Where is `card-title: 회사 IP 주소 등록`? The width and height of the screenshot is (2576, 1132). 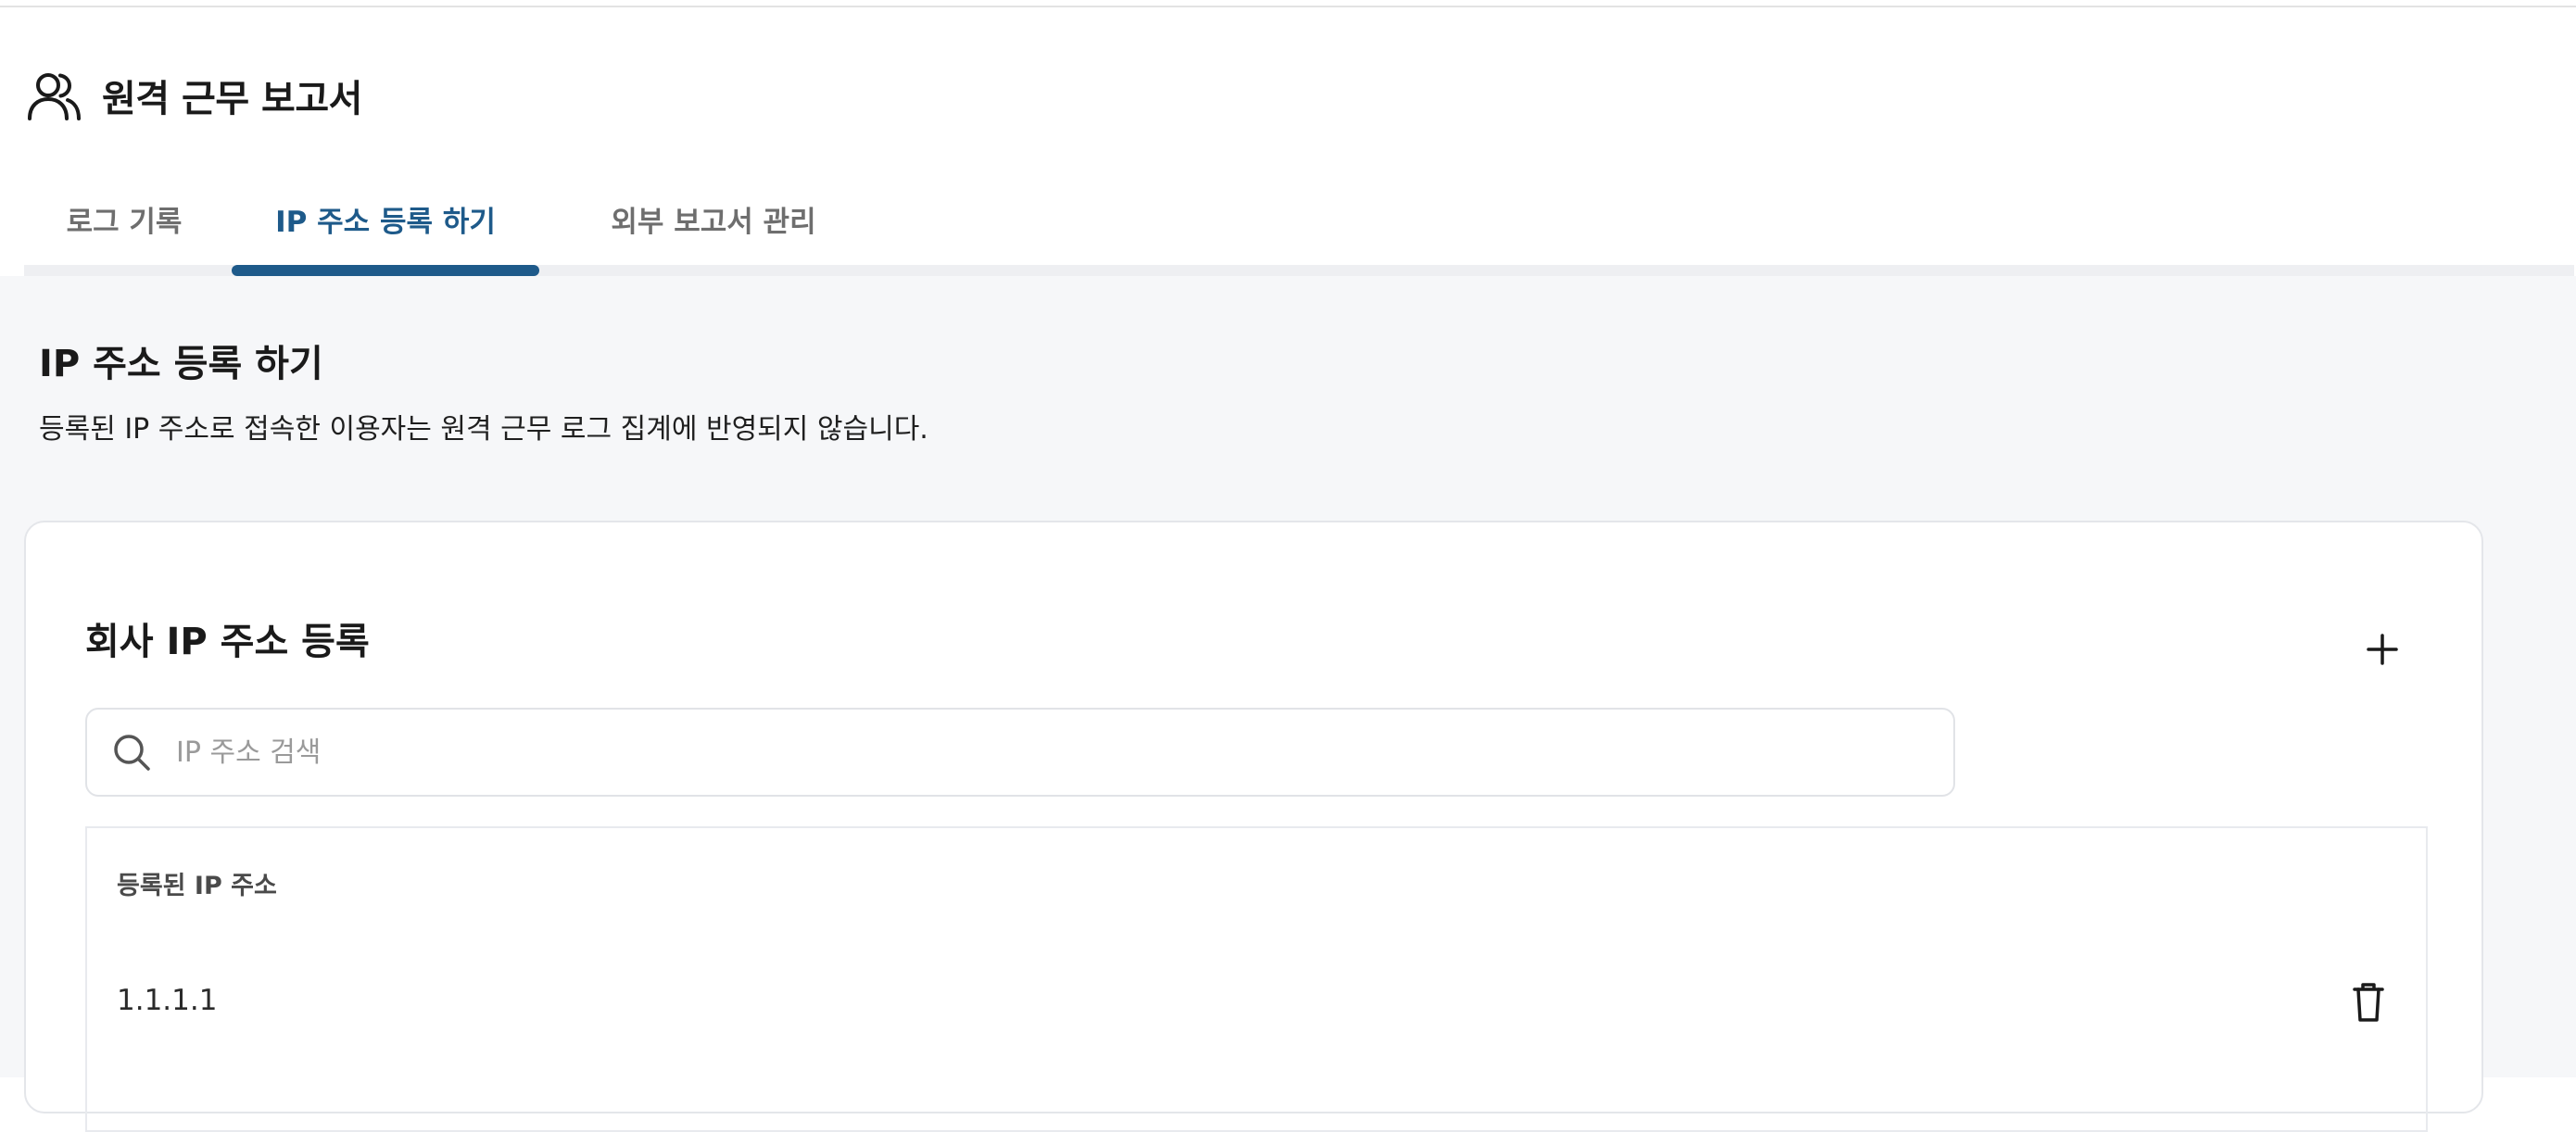
card-title: 회사 IP 주소 등록 is located at coordinates (227, 642).